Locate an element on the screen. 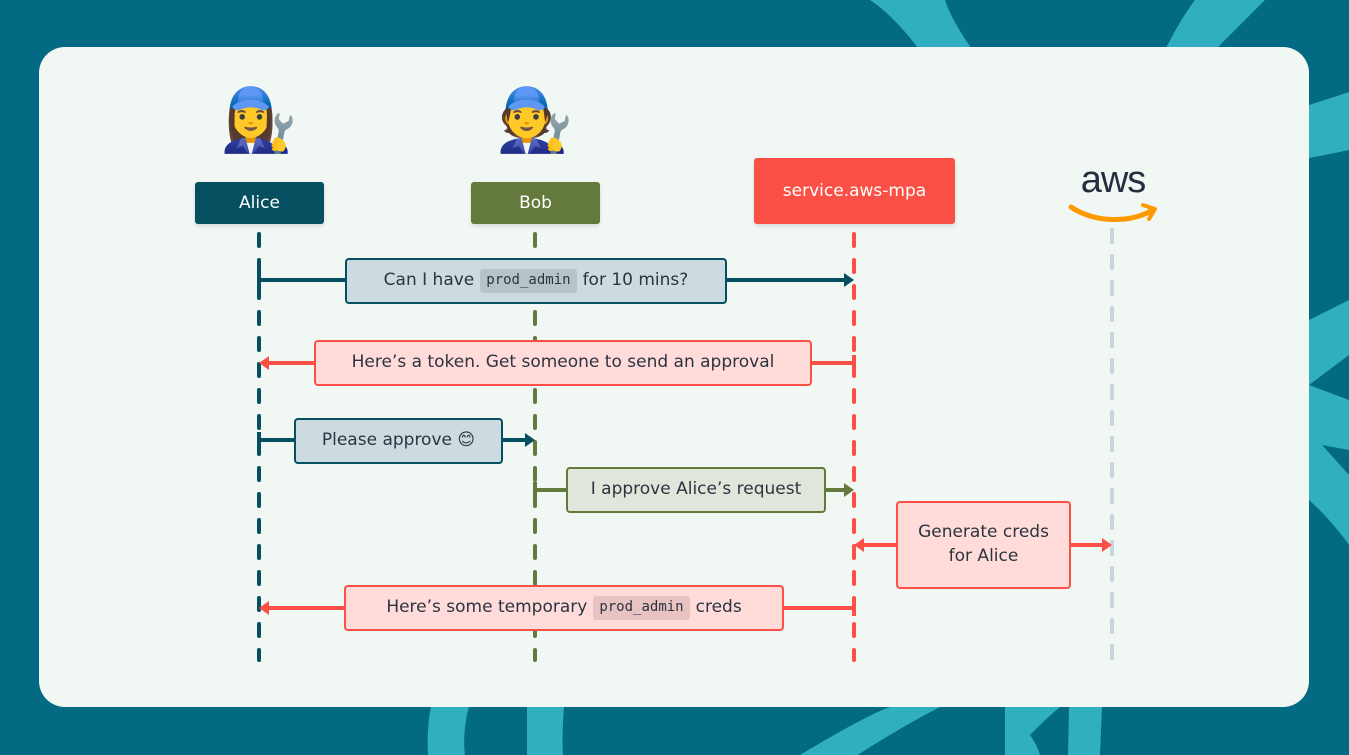 This screenshot has height=755, width=1349. actor-bob: Bob is located at coordinates (535, 203).